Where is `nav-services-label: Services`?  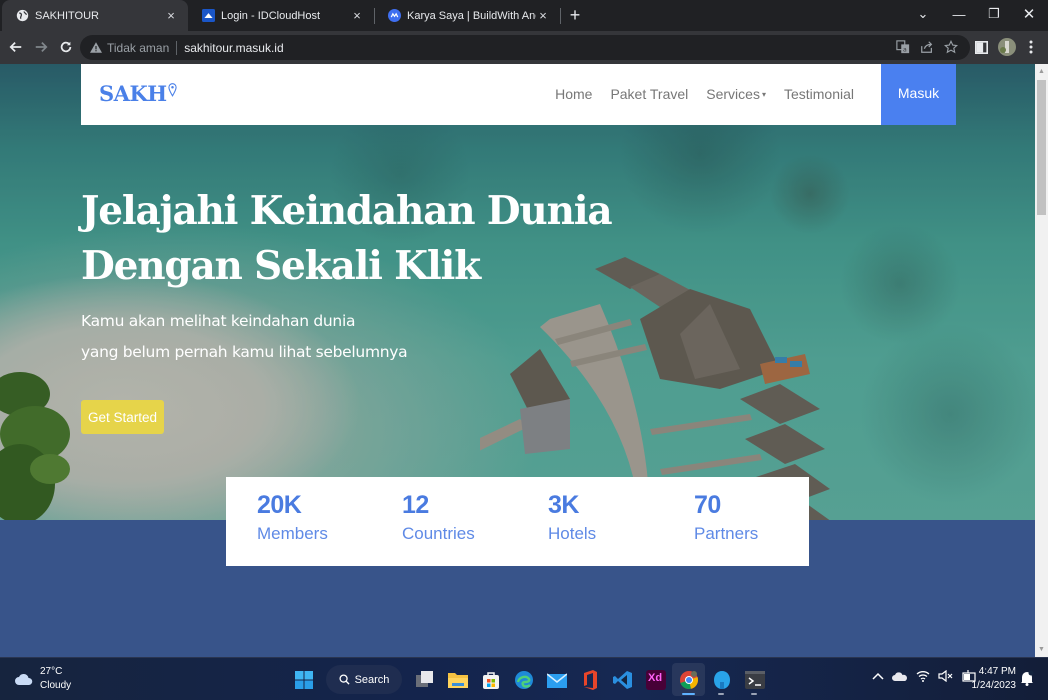
nav-services-label: Services is located at coordinates (733, 94).